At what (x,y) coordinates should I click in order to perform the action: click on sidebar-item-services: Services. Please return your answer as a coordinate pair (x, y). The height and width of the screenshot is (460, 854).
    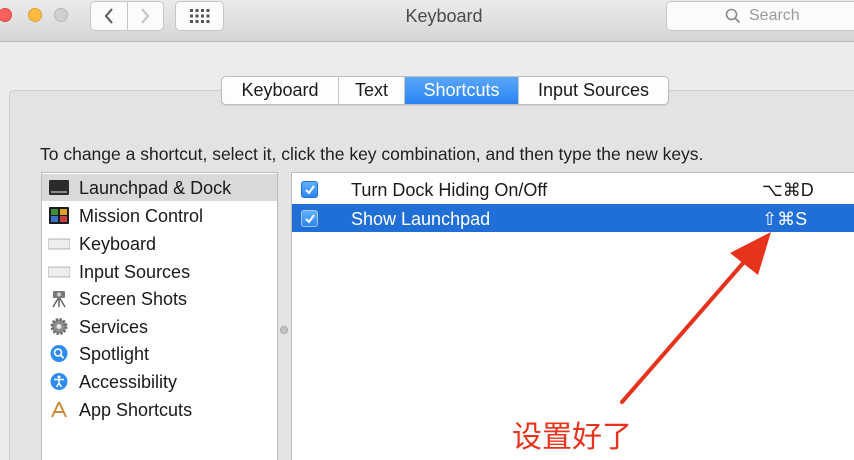
    Looking at the image, I should click on (159, 326).